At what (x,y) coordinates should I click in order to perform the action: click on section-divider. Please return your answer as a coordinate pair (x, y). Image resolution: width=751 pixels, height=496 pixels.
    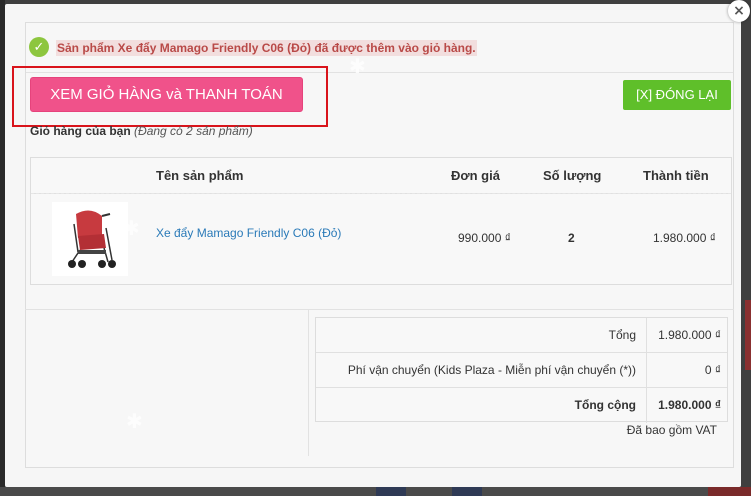
    Looking at the image, I should click on (379, 309).